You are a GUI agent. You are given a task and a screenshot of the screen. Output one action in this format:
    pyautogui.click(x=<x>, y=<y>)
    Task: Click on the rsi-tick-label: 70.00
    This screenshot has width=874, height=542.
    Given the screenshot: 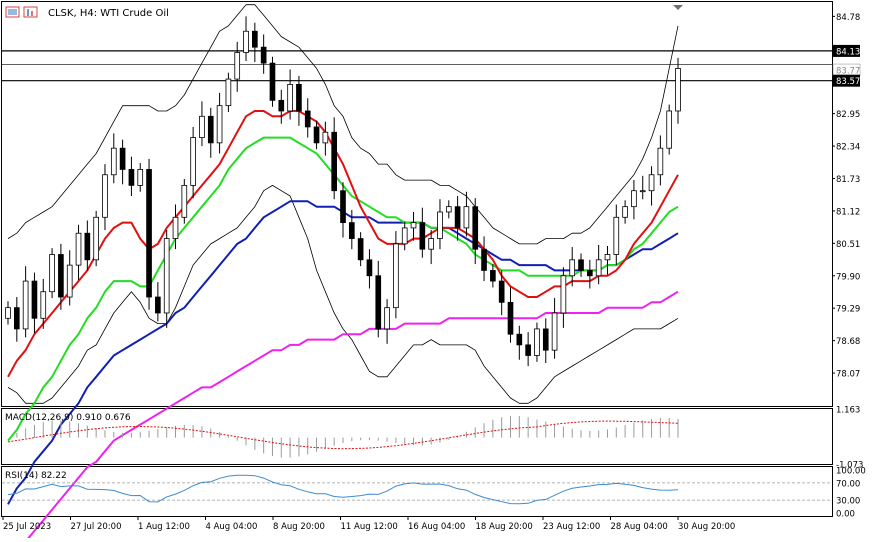 What is the action you would take?
    pyautogui.click(x=848, y=484)
    